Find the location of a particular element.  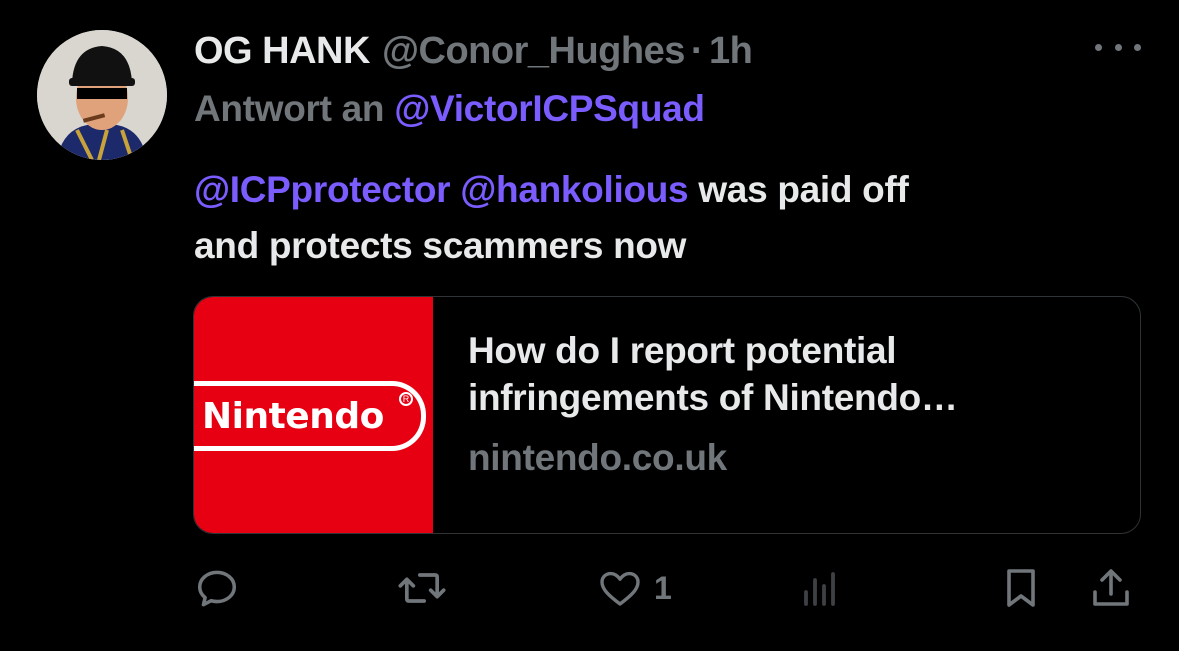

tweet-text-line-1: @ICPprotector @hankolious was paid off is located at coordinates (664, 190).